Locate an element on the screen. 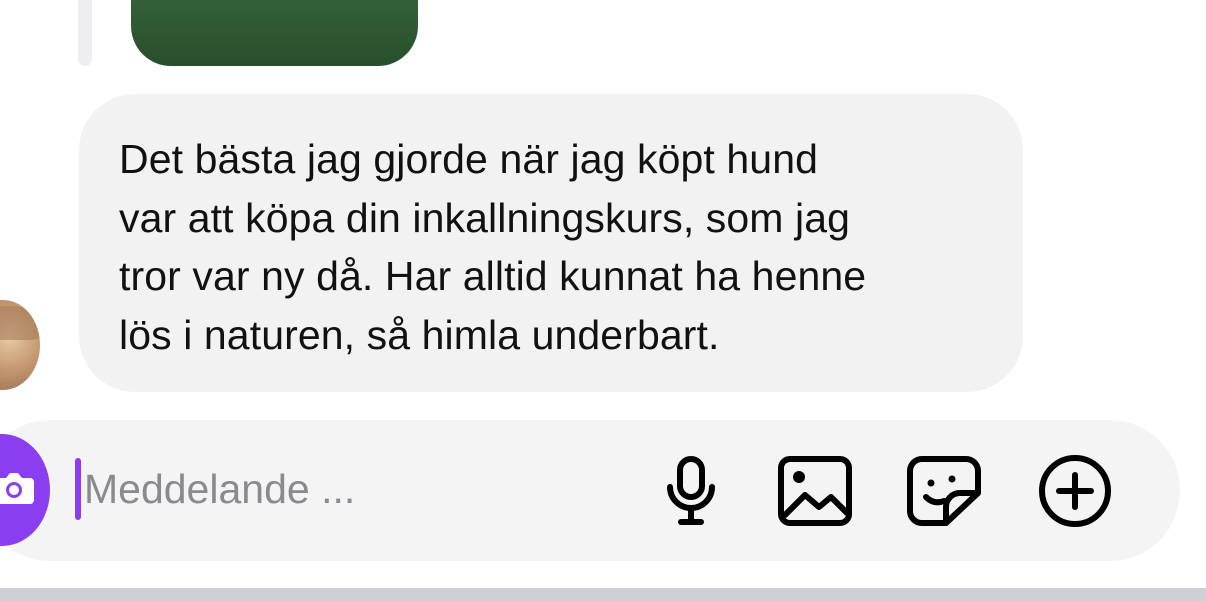 The height and width of the screenshot is (601, 1206). avatar is located at coordinates (20, 345).